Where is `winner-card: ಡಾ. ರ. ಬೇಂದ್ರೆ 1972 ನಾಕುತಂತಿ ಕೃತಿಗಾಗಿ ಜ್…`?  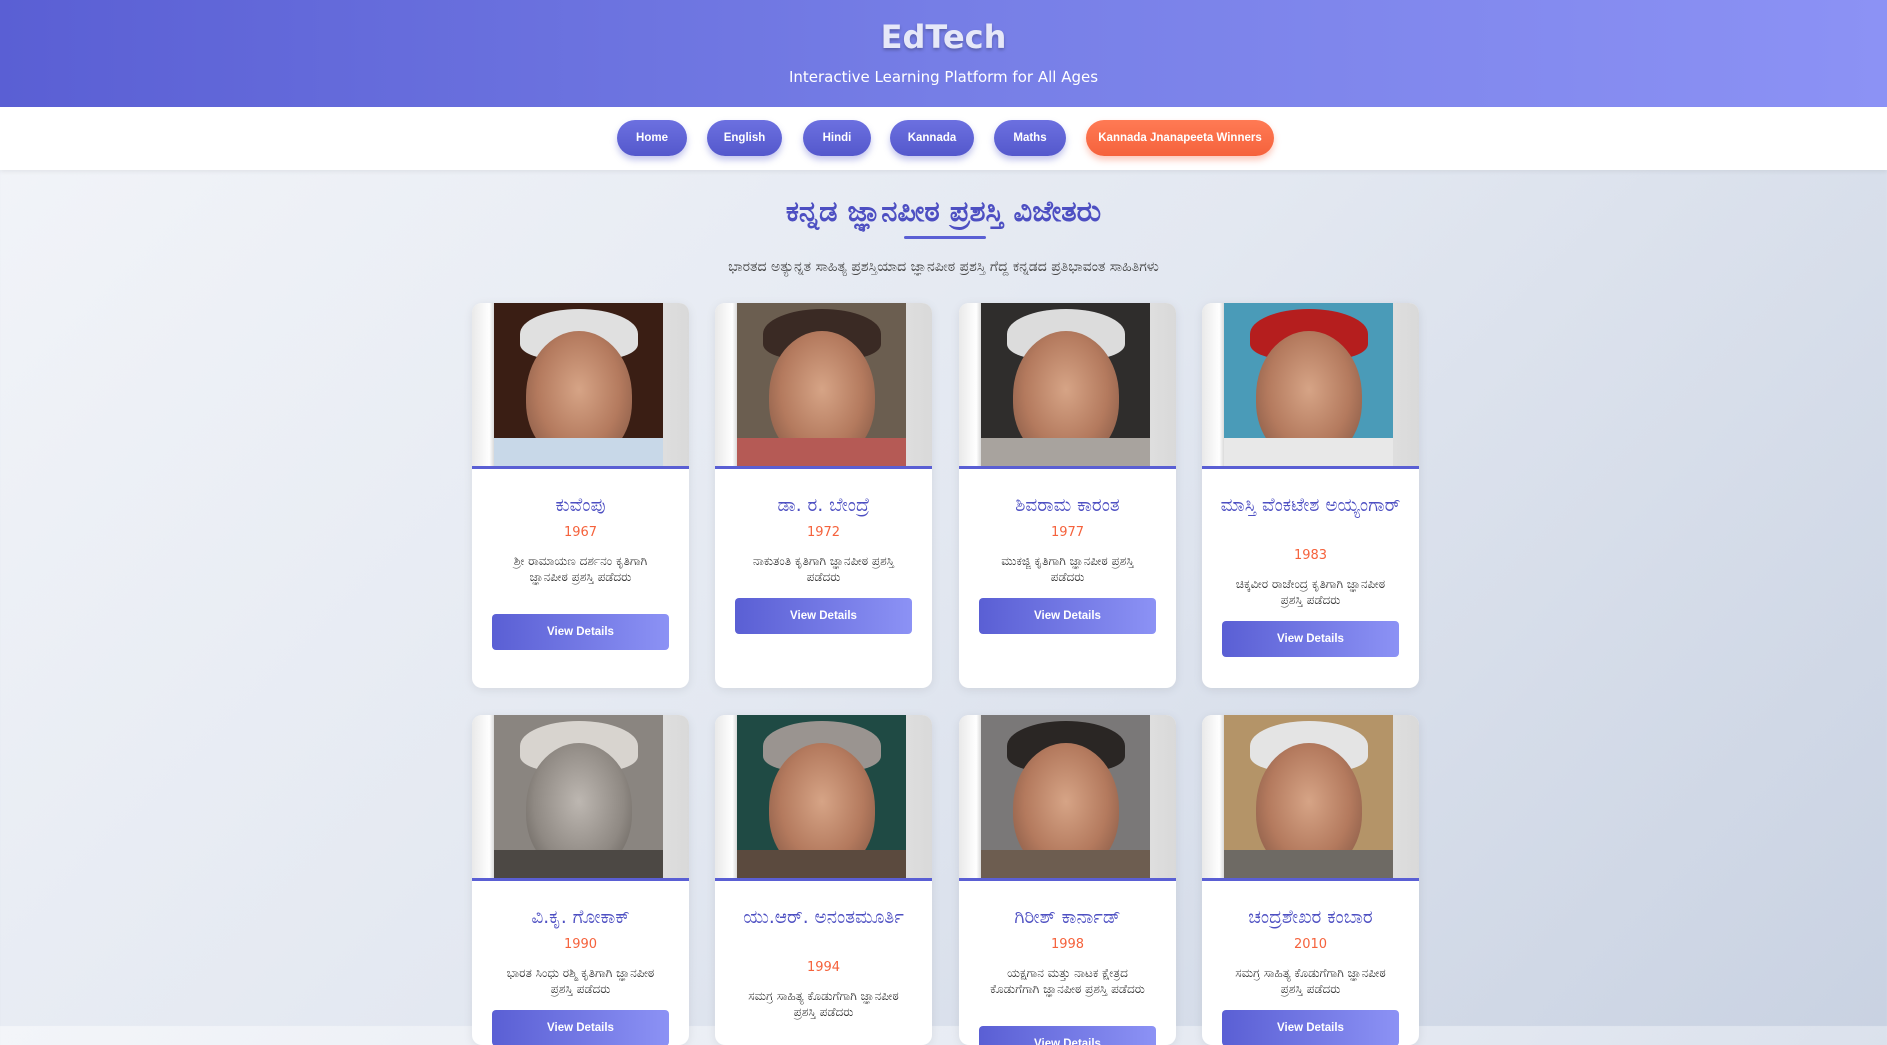
winner-card: ಡಾ. ರ. ಬೇಂದ್ರೆ 1972 ನಾಕುತಂತಿ ಕೃತಿಗಾಗಿ ಜ್… is located at coordinates (823, 495).